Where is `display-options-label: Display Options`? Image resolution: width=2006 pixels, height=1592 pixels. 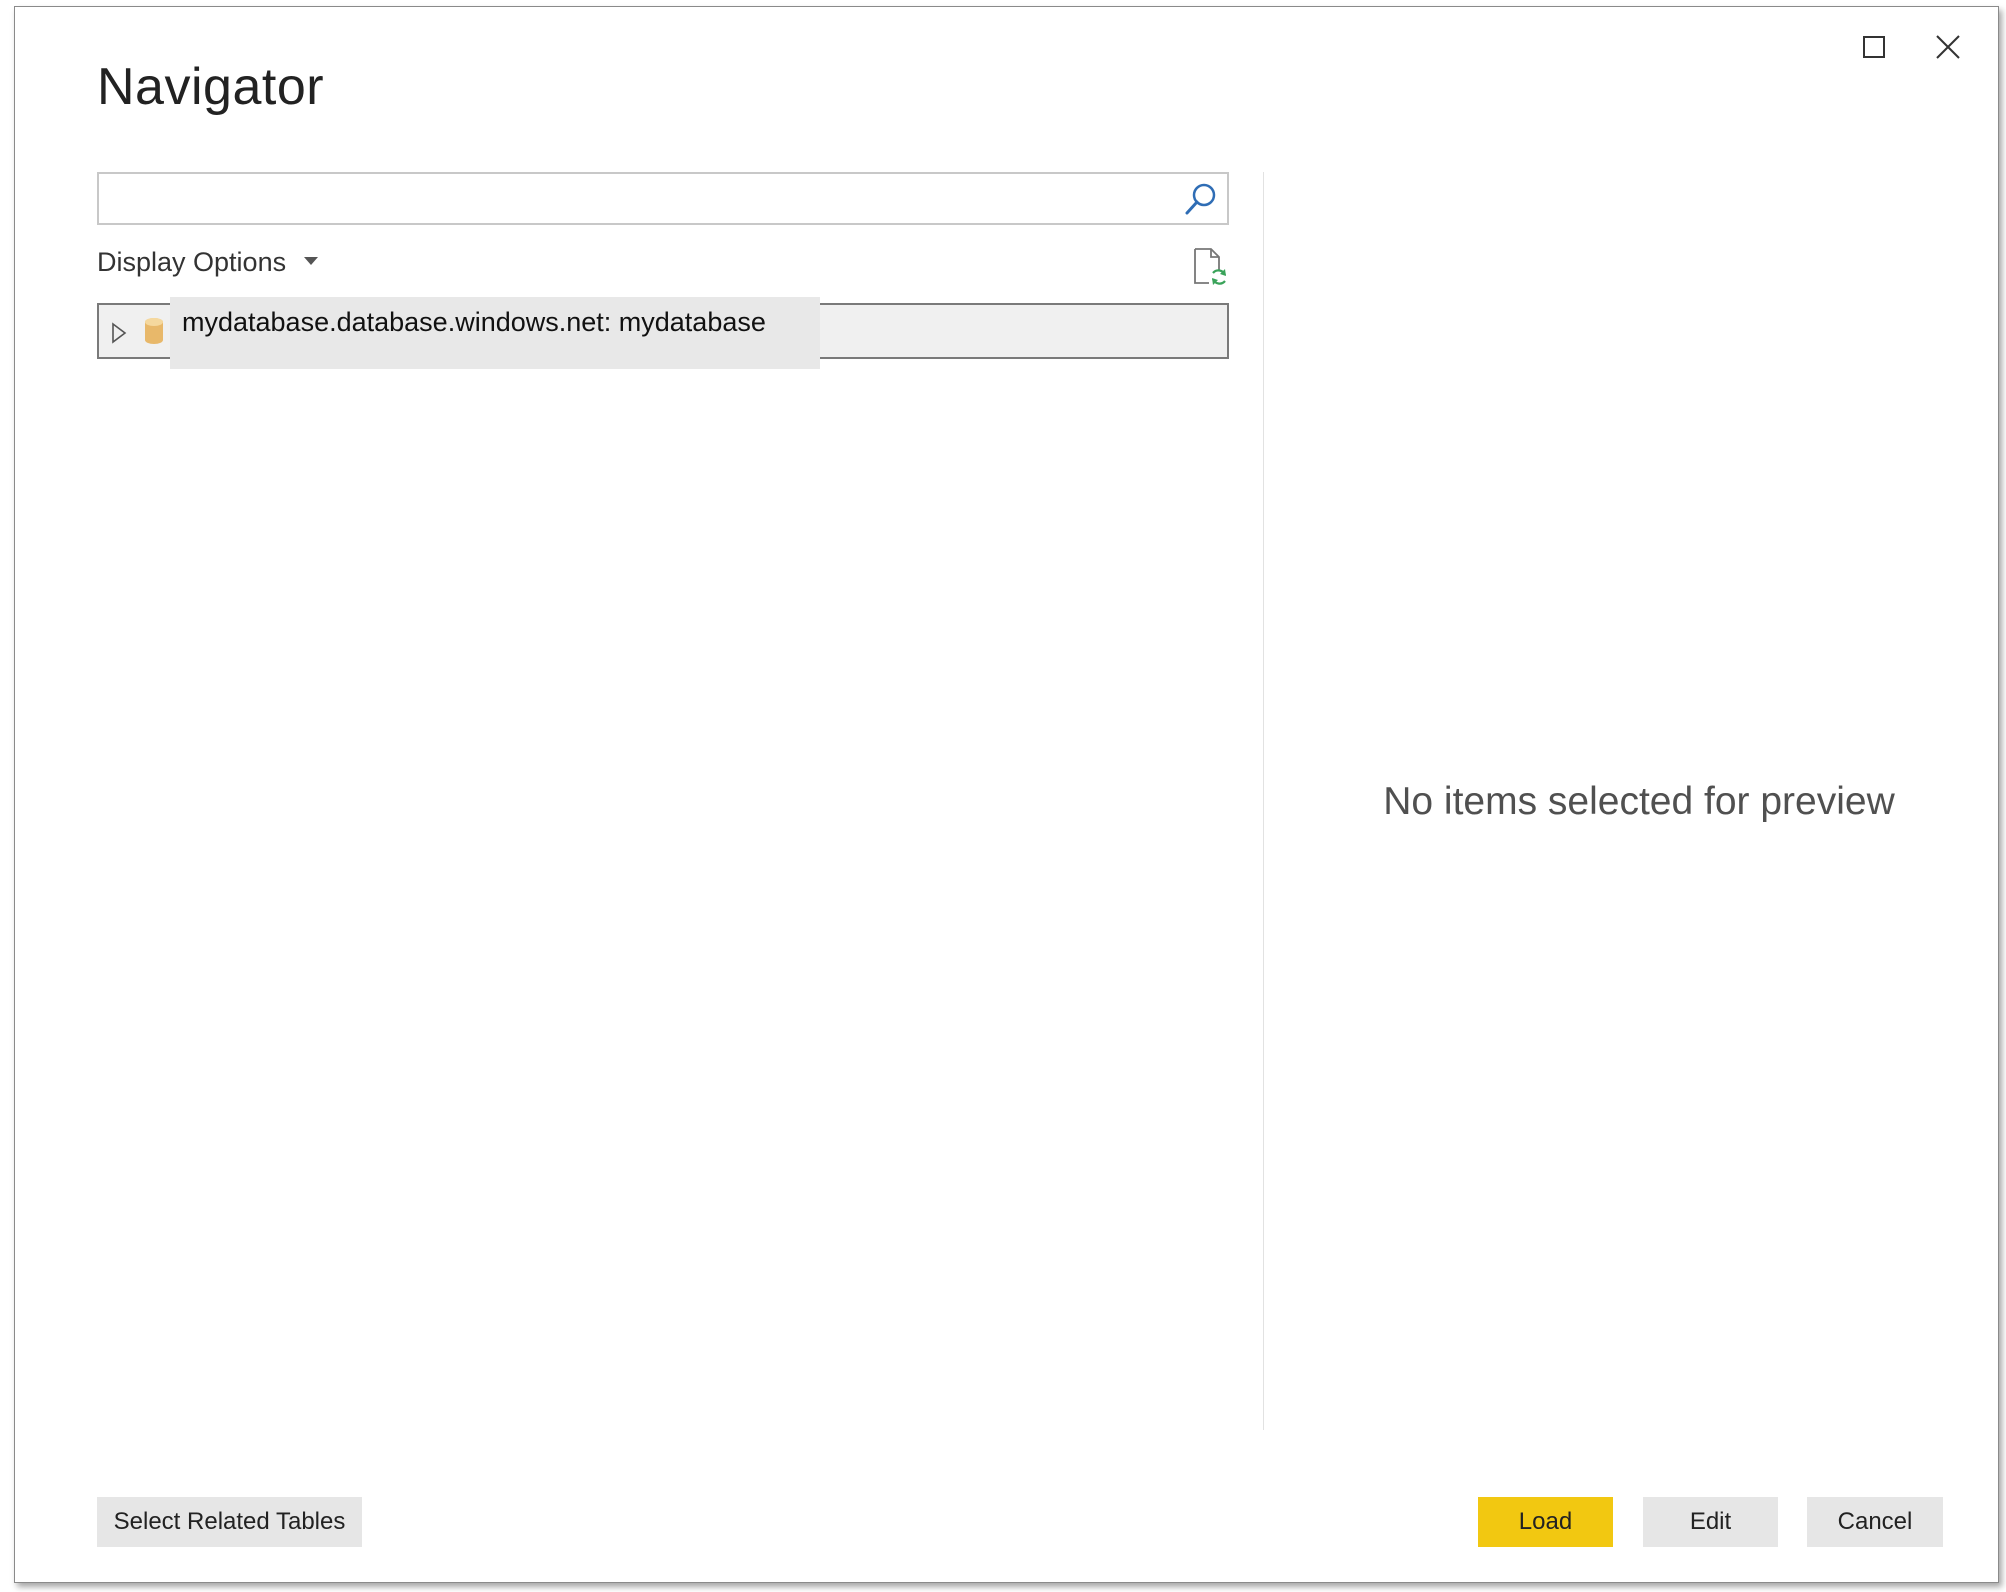
display-options-label: Display Options is located at coordinates (192, 262).